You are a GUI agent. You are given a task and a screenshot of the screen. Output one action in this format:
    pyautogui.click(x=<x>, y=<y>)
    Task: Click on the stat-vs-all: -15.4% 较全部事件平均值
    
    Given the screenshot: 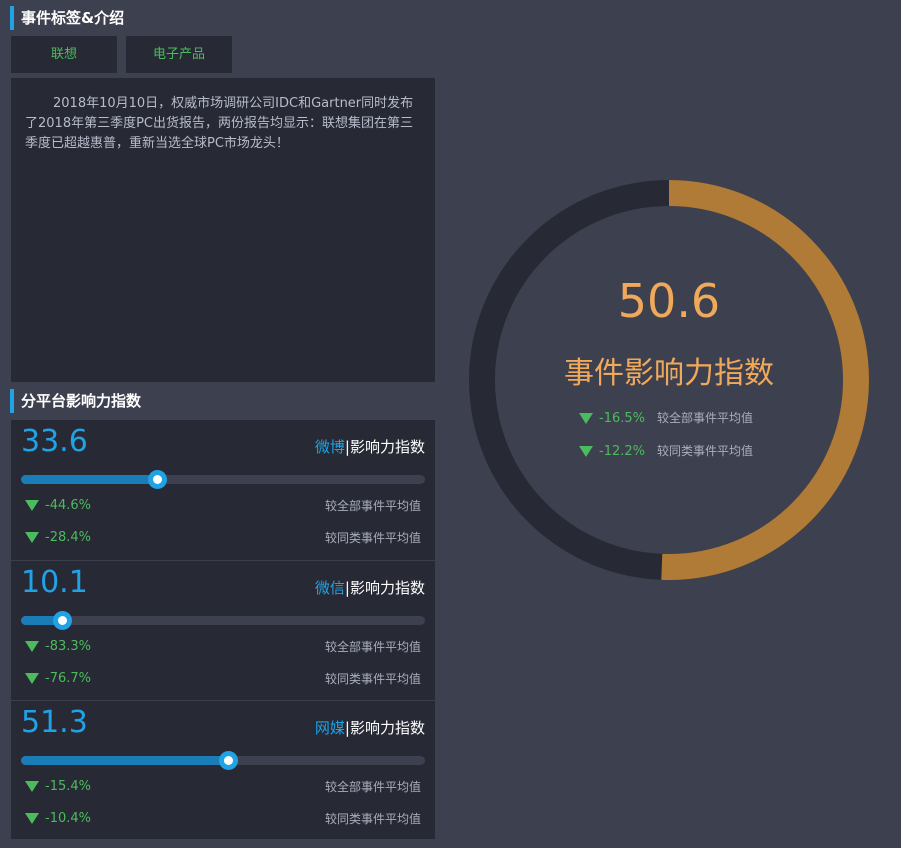 What is the action you would take?
    pyautogui.click(x=223, y=787)
    